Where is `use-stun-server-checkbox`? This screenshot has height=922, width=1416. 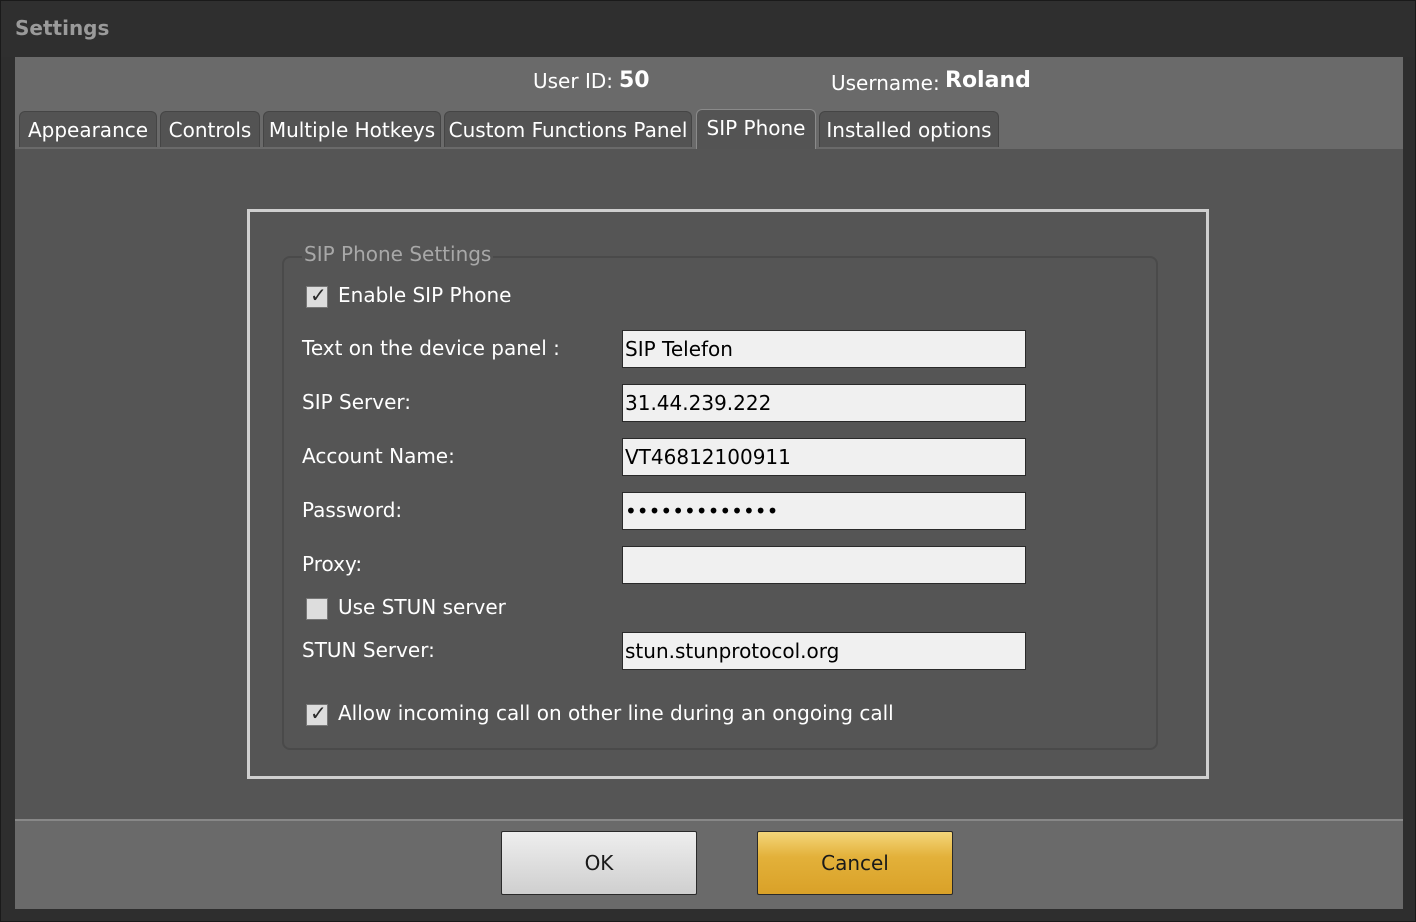 use-stun-server-checkbox is located at coordinates (317, 609).